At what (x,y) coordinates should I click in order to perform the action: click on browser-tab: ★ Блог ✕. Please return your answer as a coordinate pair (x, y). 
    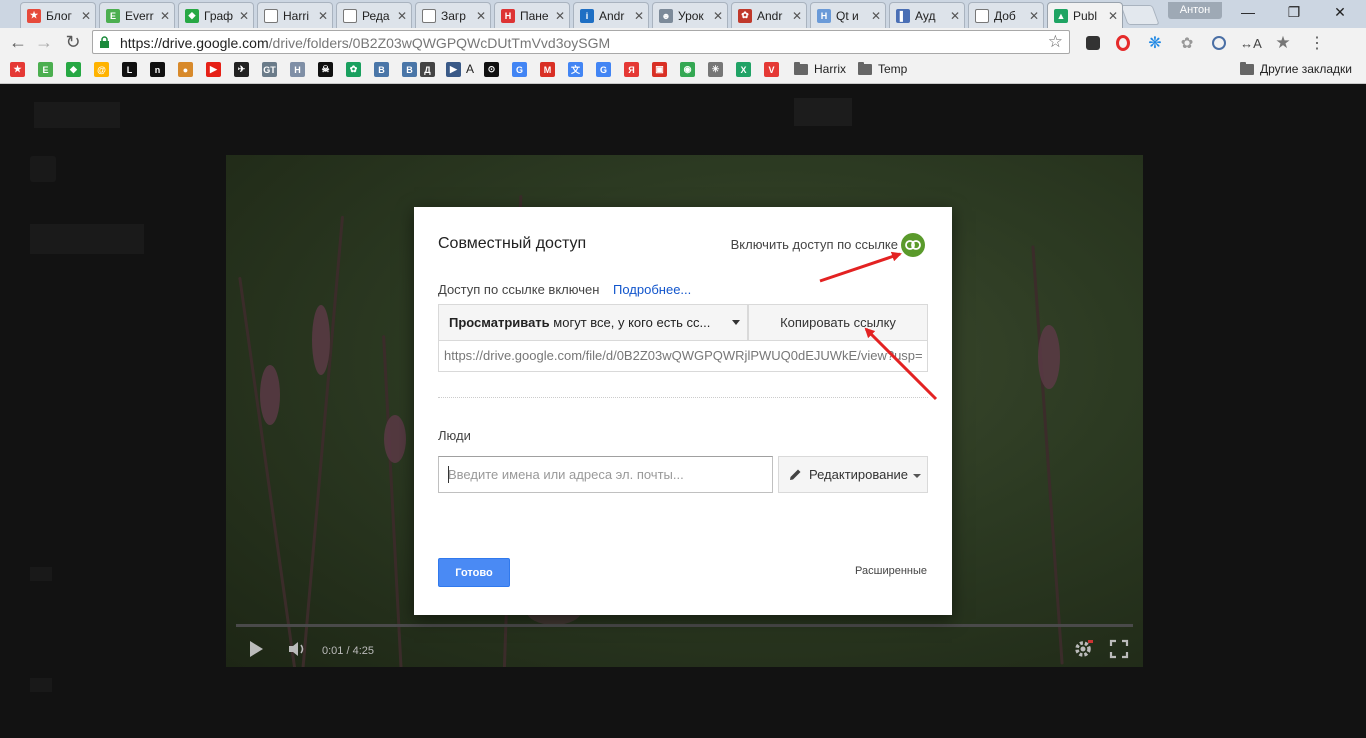
    Looking at the image, I should click on (58, 15).